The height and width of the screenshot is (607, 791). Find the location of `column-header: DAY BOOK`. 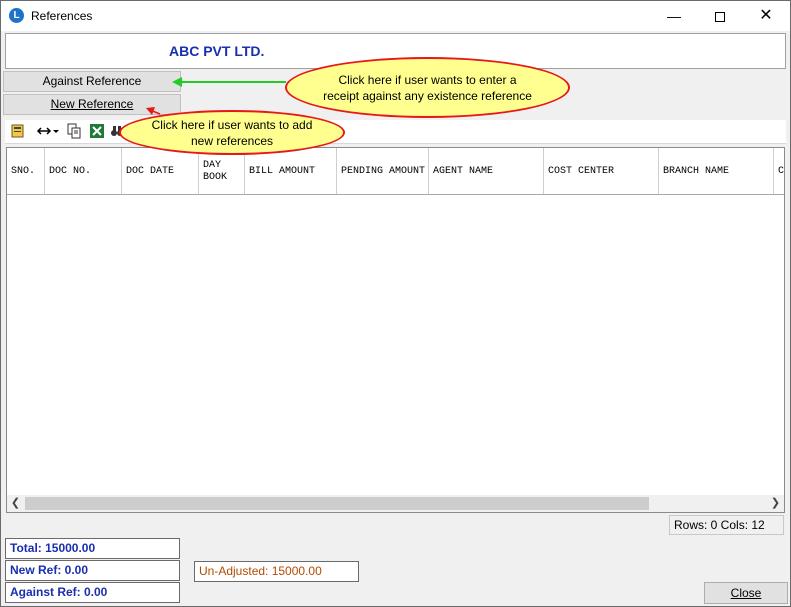

column-header: DAY BOOK is located at coordinates (222, 171).